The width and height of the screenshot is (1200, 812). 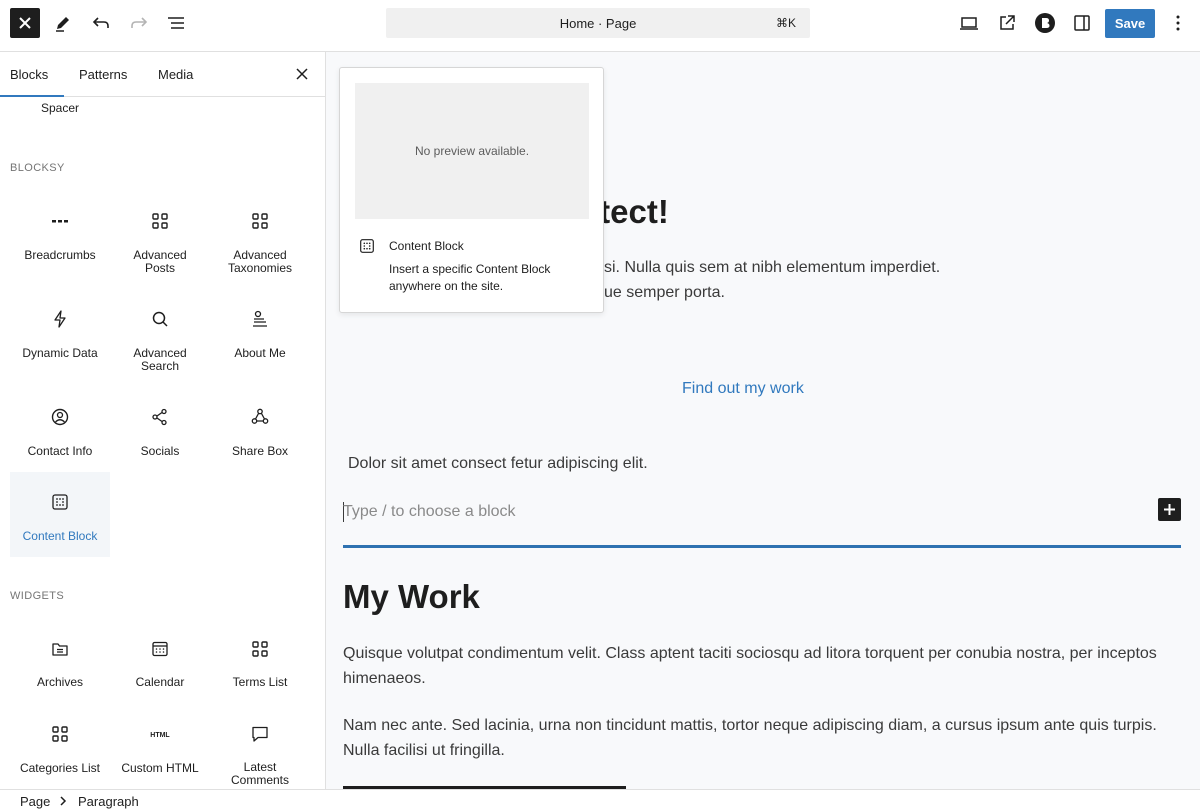 I want to click on undo-icon, so click(x=100, y=22).